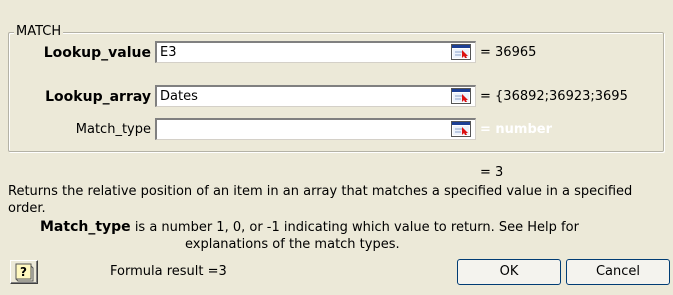 This screenshot has height=295, width=673. I want to click on cancel-button: Cancel, so click(618, 272).